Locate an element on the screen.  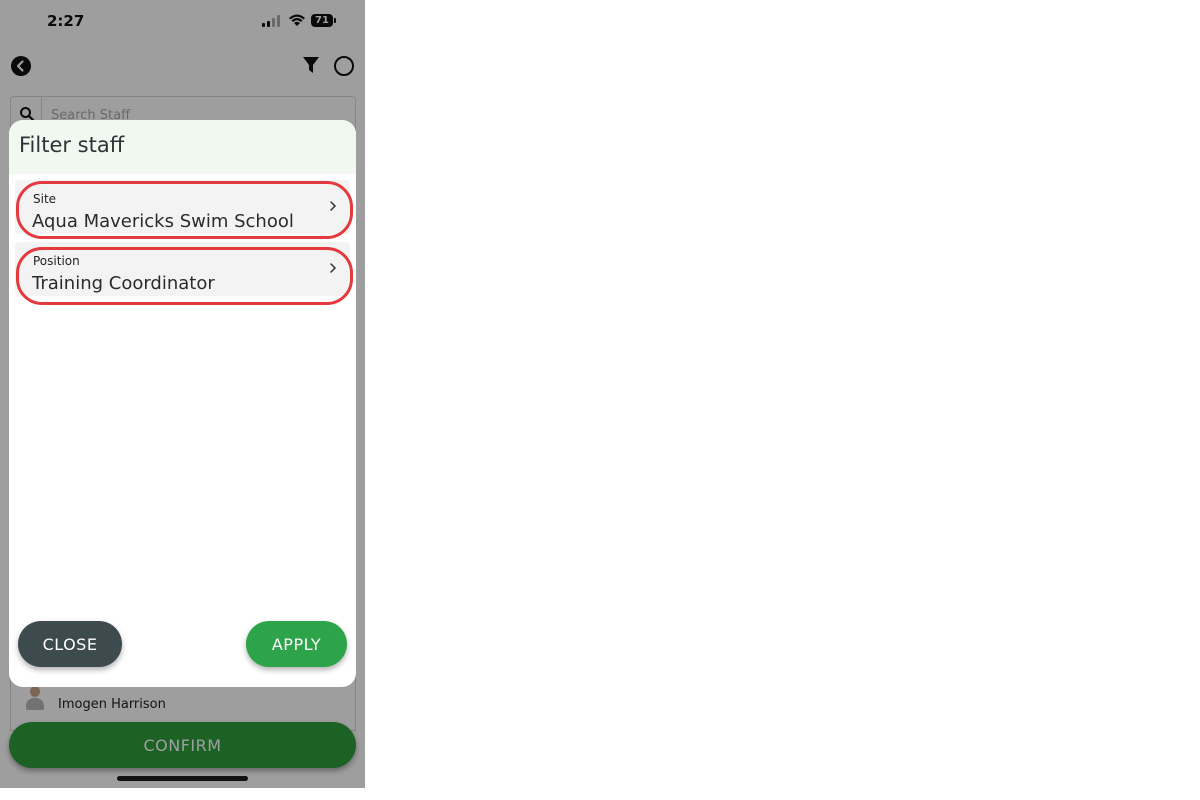
modal-title: Filter staff is located at coordinates (72, 145).